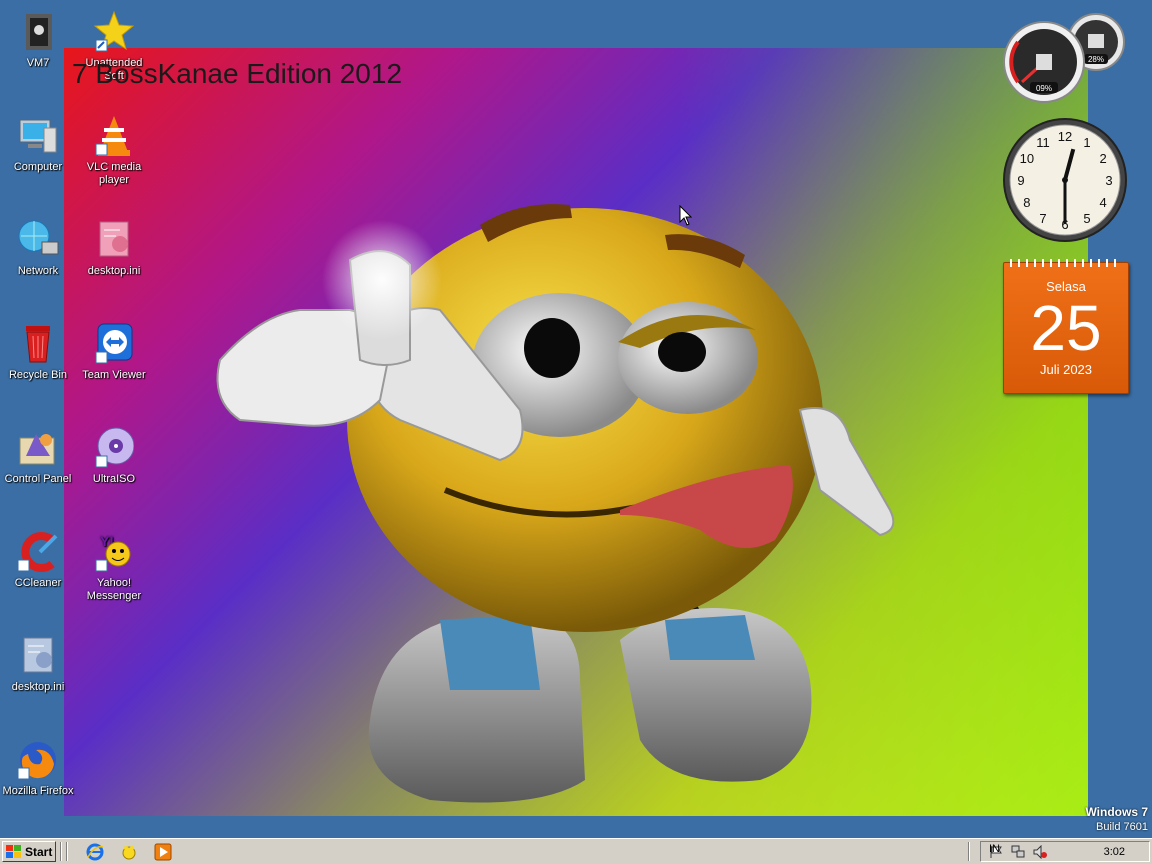  What do you see at coordinates (1020, 180) in the screenshot?
I see `clock-numeral: 9` at bounding box center [1020, 180].